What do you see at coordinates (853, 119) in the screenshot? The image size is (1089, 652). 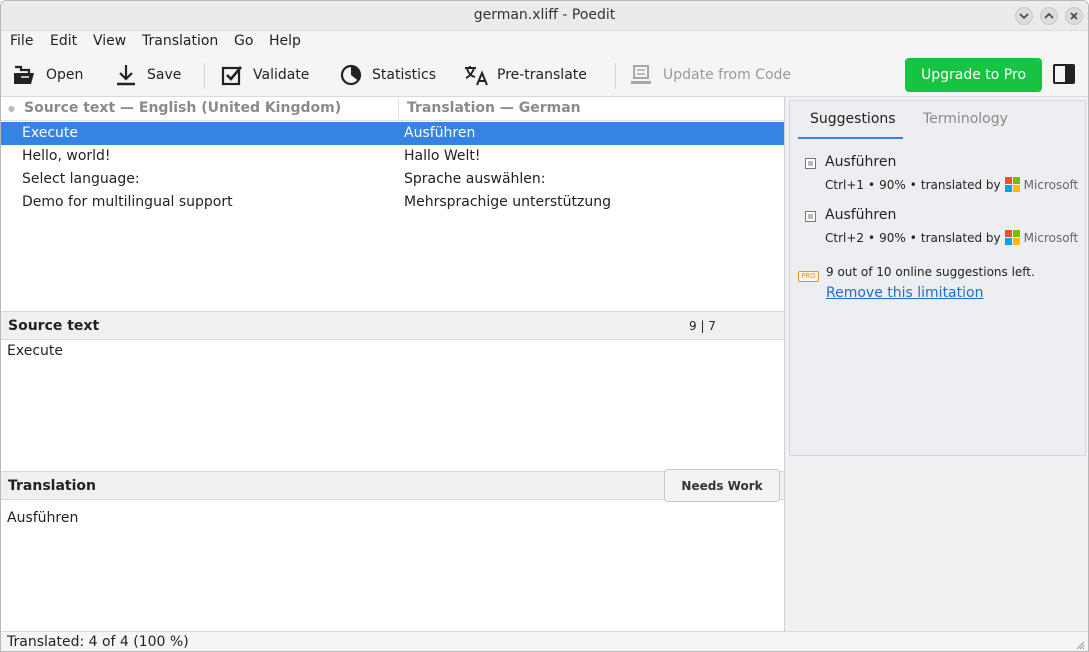 I see `tab-suggestions: Suggestions` at bounding box center [853, 119].